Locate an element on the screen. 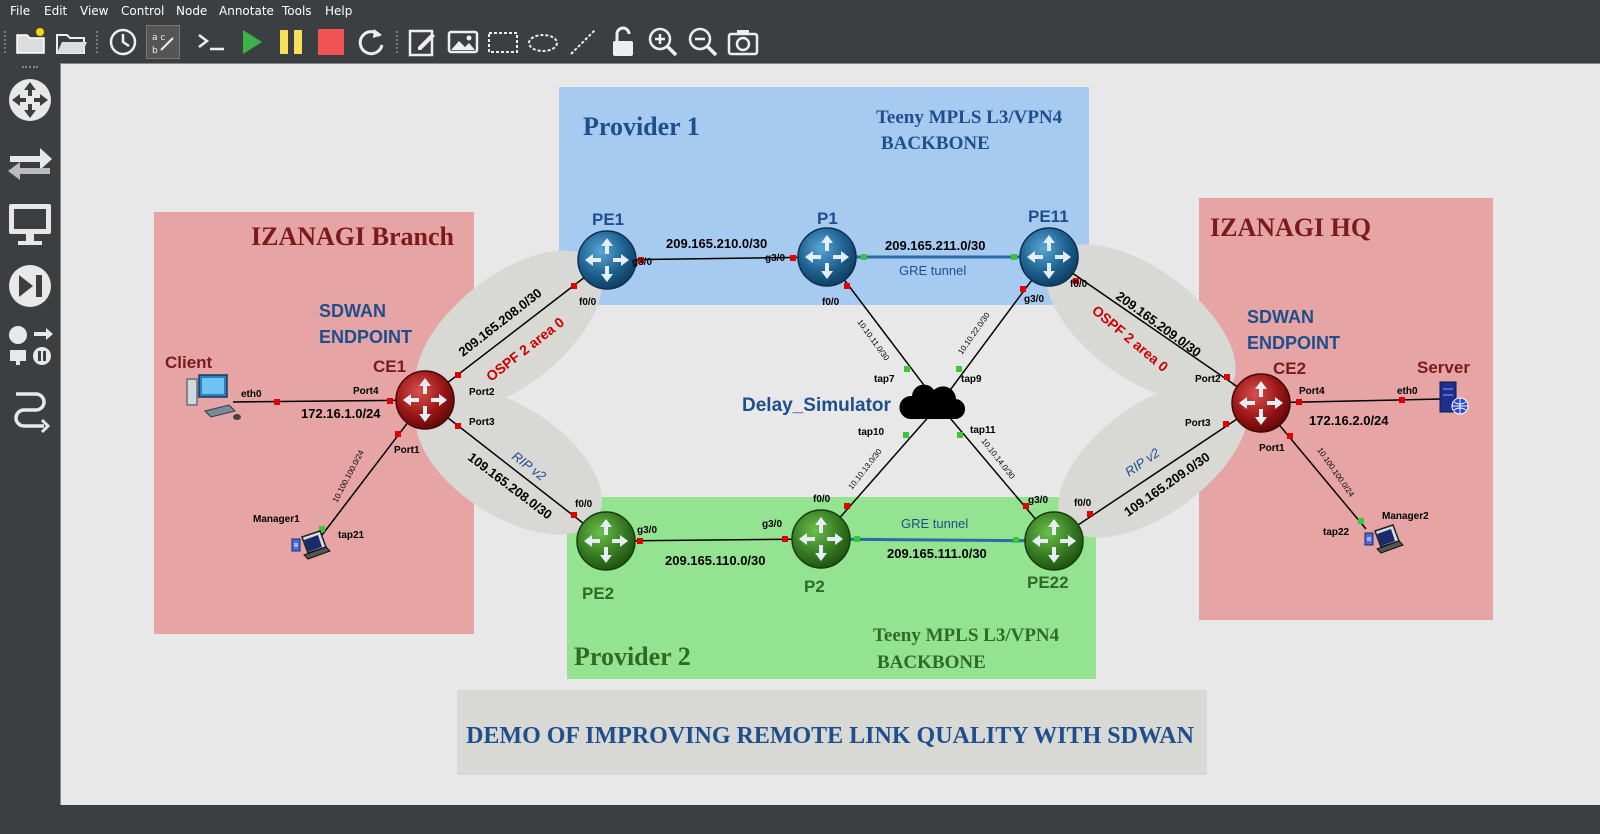 This screenshot has height=834, width=1600. label-pe2: PE2 is located at coordinates (598, 593).